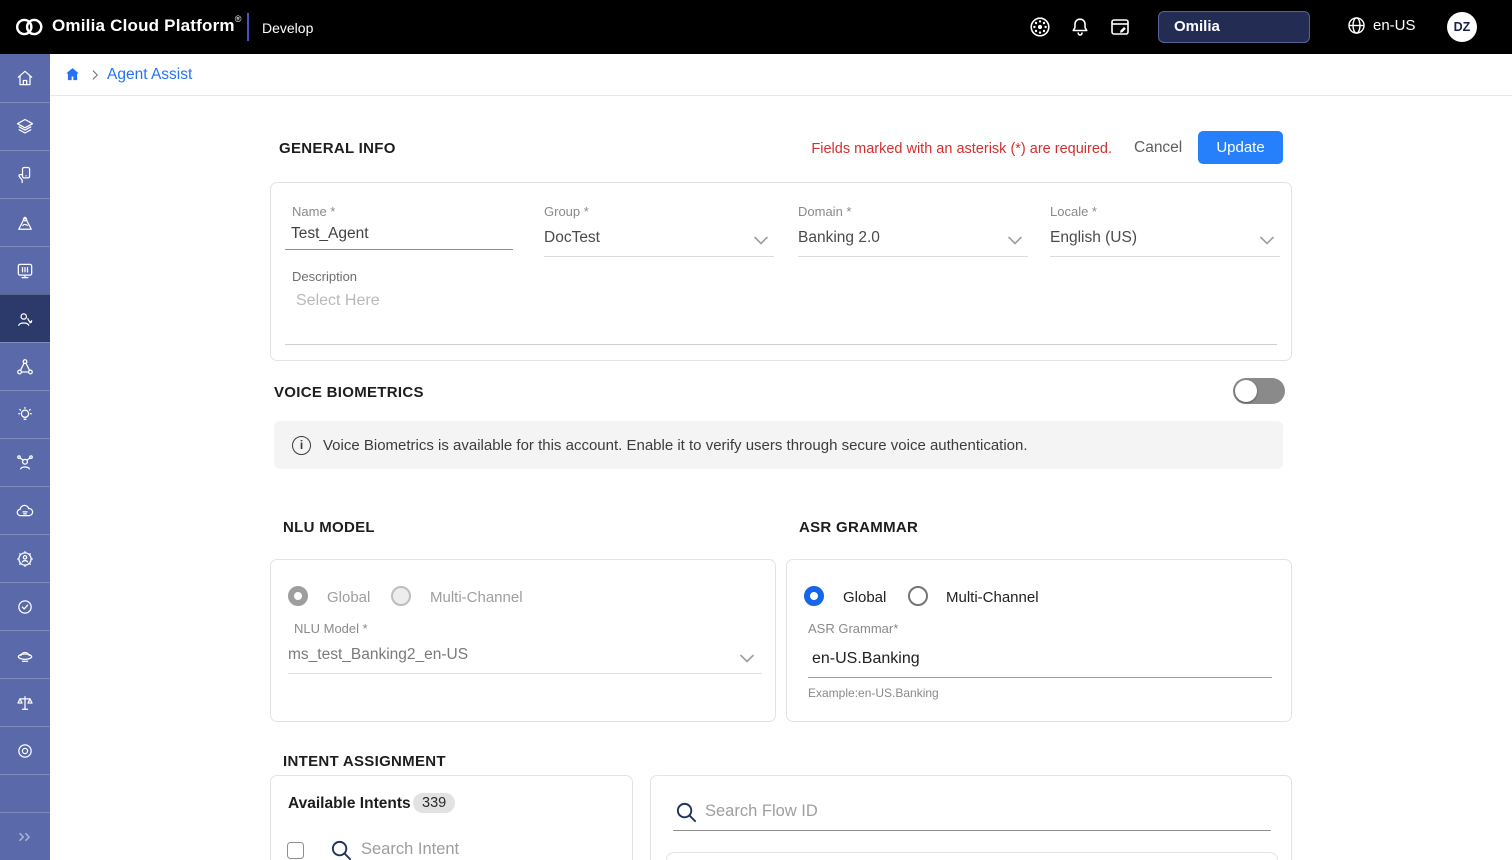  Describe the element at coordinates (95, 77) in the screenshot. I see `breadcrumb-chevron-icon` at that location.